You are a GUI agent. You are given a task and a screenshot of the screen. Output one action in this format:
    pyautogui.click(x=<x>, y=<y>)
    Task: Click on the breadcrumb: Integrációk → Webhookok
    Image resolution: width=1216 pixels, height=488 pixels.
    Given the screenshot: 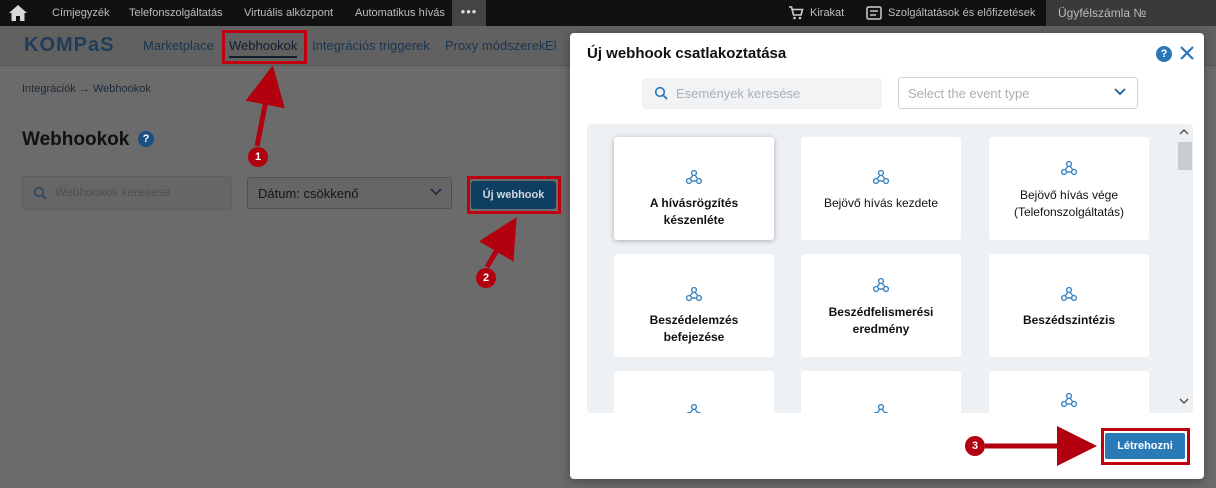 What is the action you would take?
    pyautogui.click(x=86, y=89)
    